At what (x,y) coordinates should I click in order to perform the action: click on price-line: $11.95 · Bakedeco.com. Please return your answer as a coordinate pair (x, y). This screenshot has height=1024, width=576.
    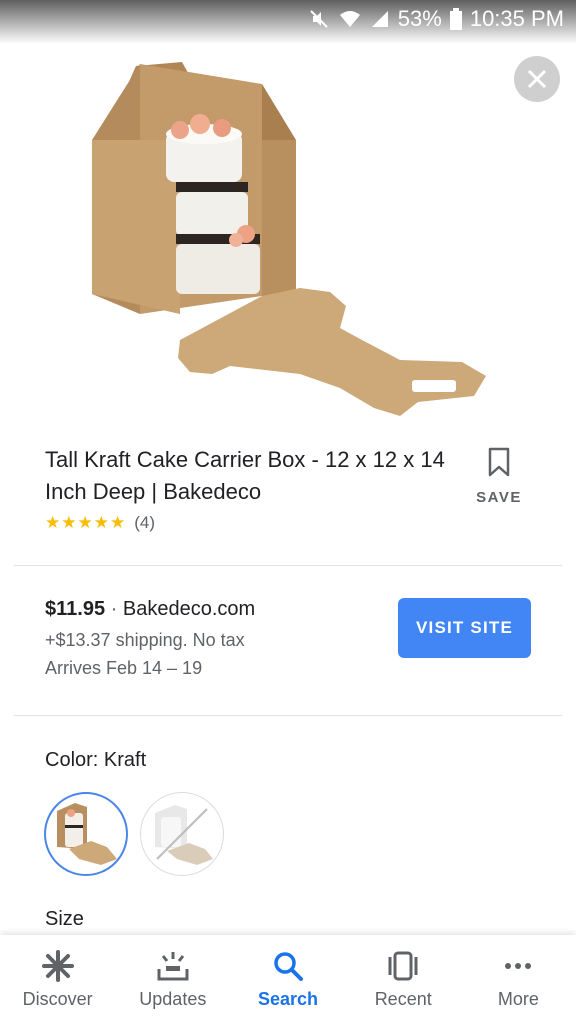
    Looking at the image, I should click on (150, 609).